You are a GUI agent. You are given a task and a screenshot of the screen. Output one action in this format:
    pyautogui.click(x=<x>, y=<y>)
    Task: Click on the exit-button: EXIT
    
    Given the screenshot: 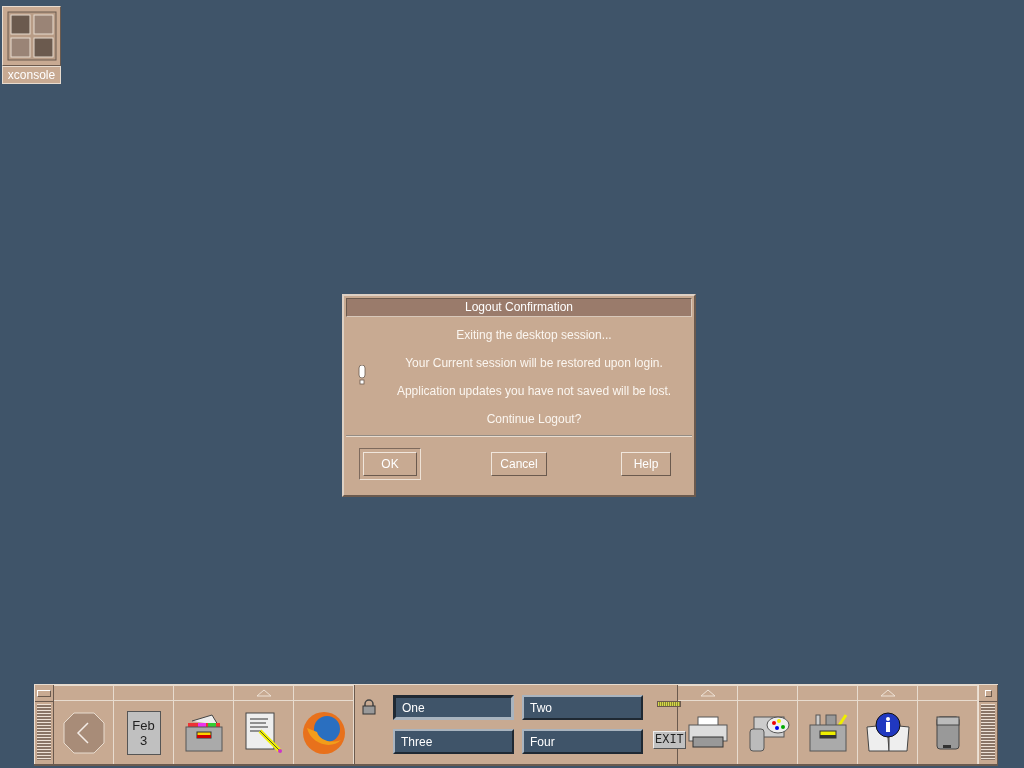 What is the action you would take?
    pyautogui.click(x=669, y=740)
    